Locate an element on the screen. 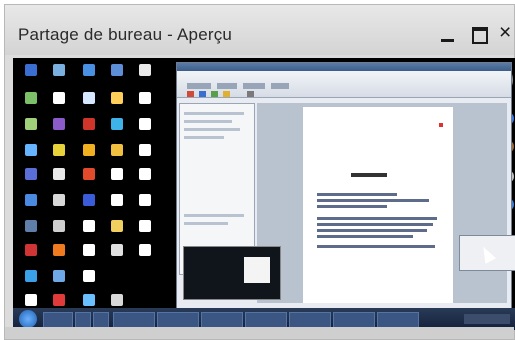 This screenshot has height=340, width=515. title-bar: Partage de bureau - Aperçu × is located at coordinates (259, 30).